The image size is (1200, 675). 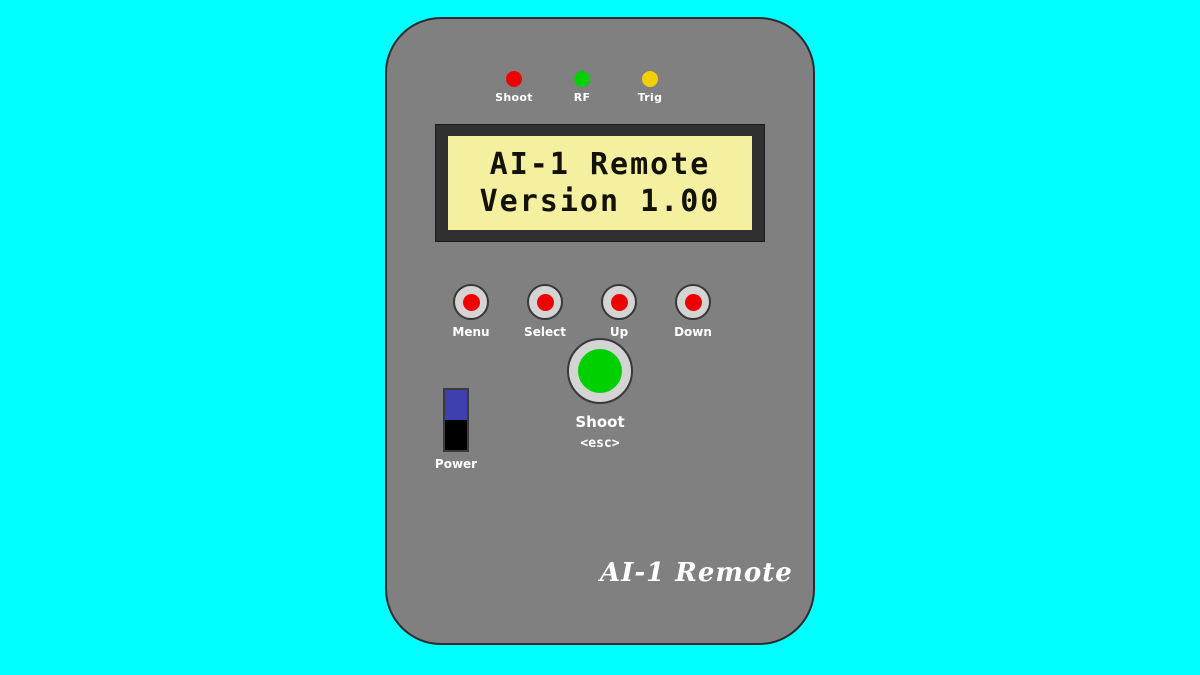 I want to click on rf-led-label: RF, so click(x=582, y=97).